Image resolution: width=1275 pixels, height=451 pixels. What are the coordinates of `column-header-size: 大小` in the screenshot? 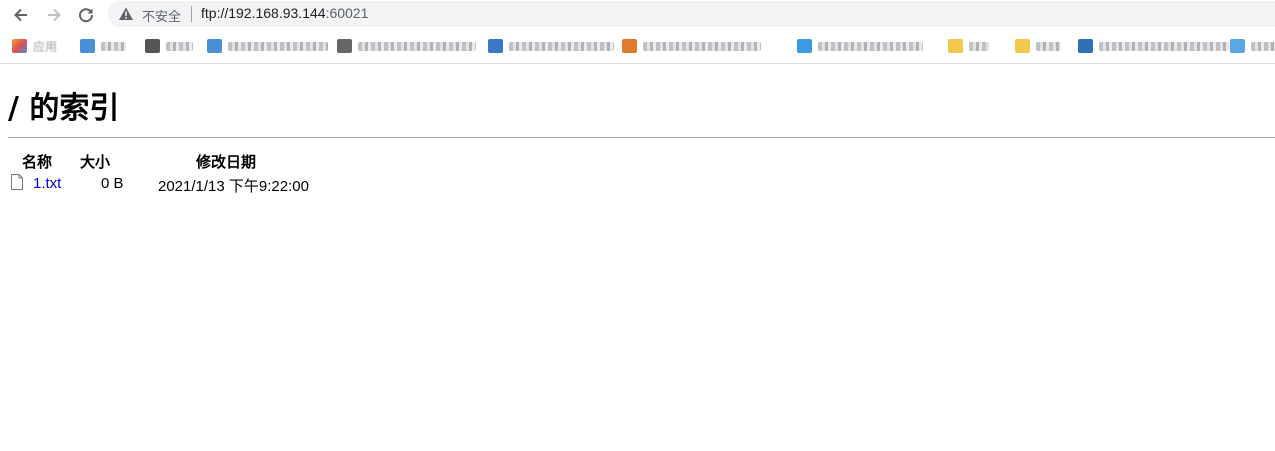 It's located at (95, 161).